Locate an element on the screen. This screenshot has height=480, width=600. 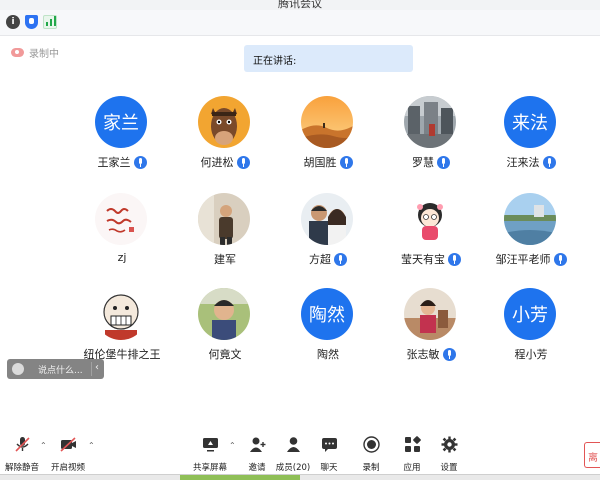
participant-tile: 建军 is located at coordinates (225, 233).